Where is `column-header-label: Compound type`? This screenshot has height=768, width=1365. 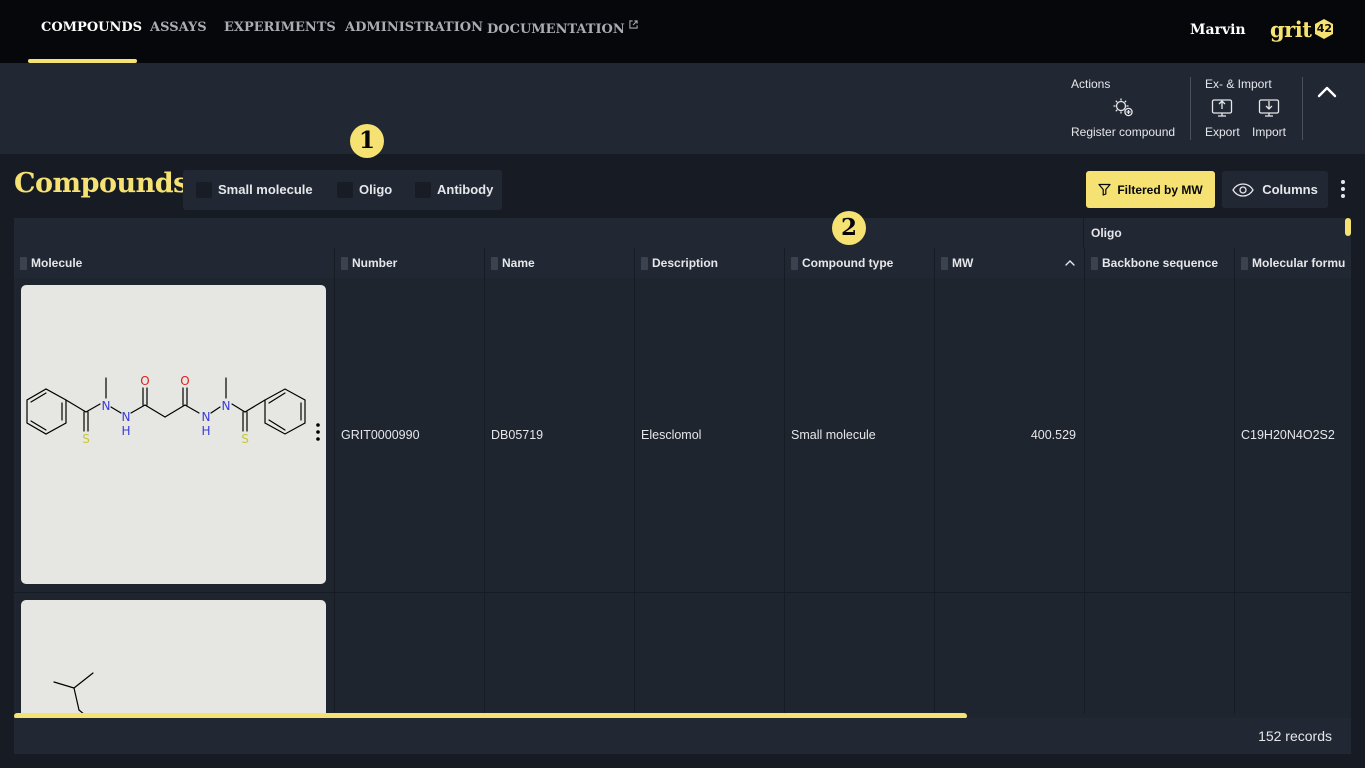 column-header-label: Compound type is located at coordinates (848, 263).